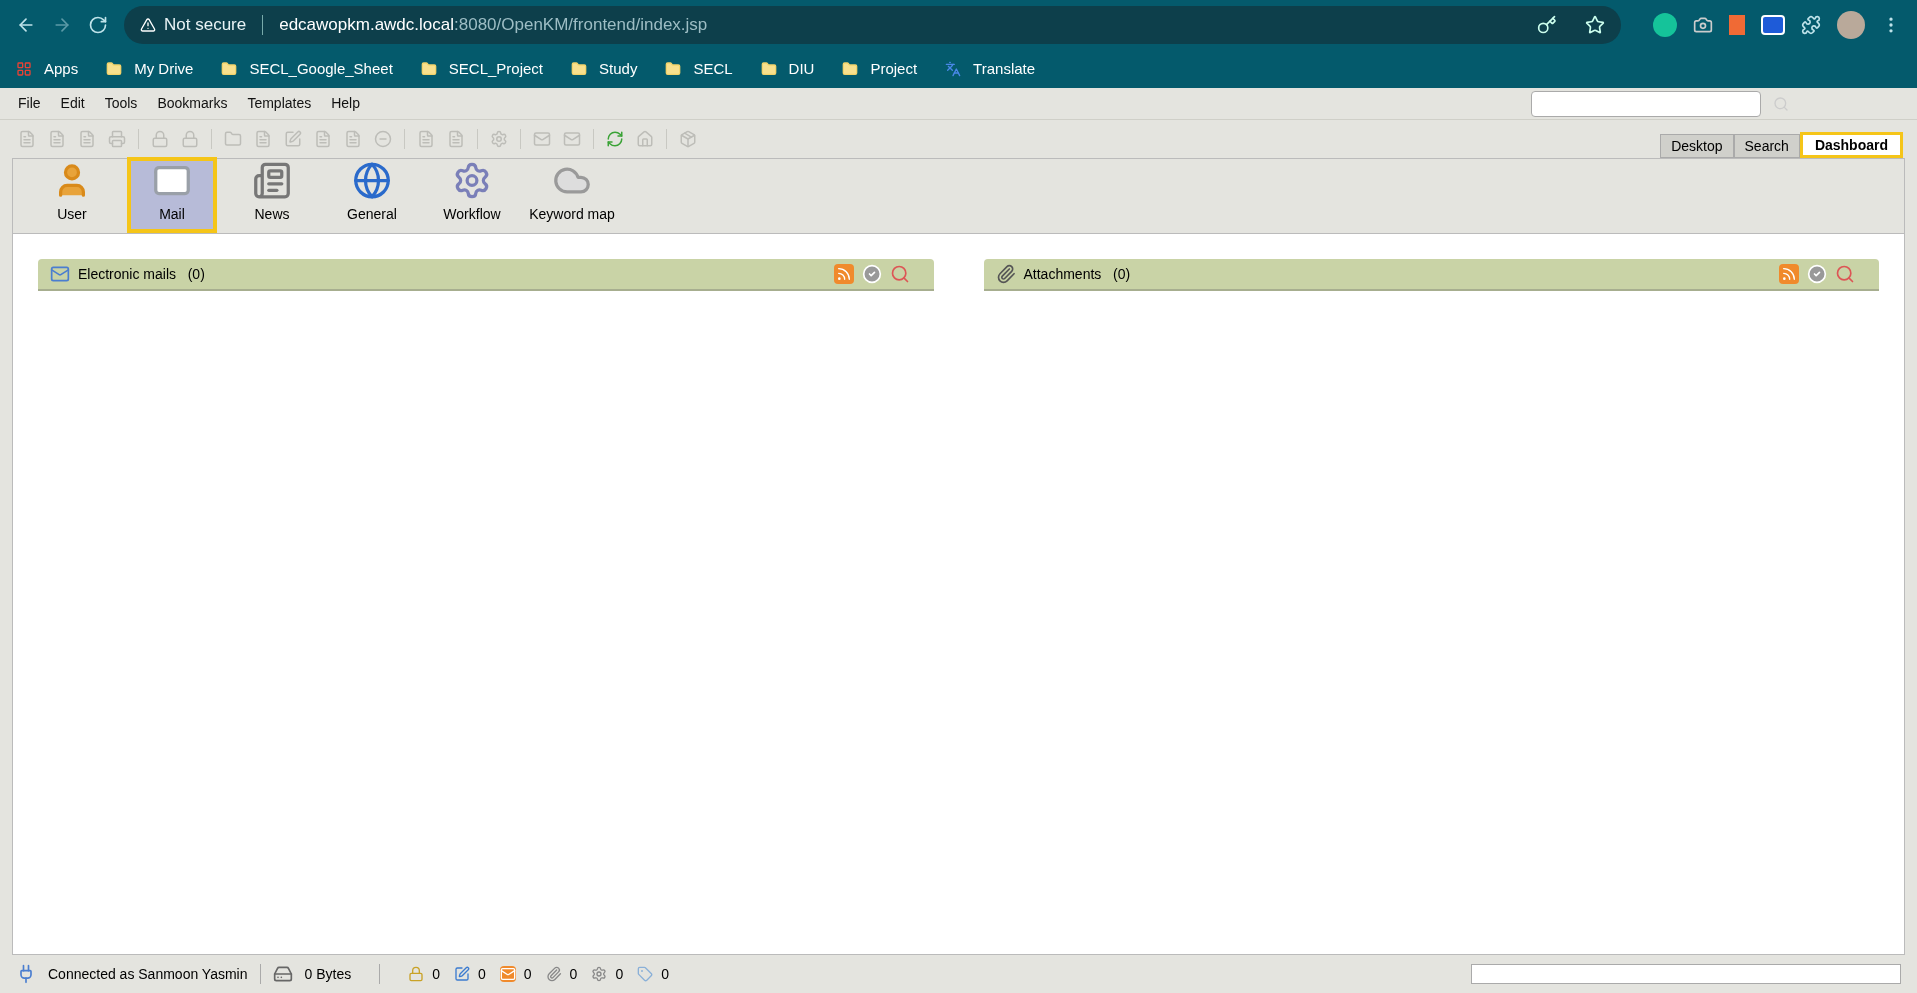 This screenshot has width=1917, height=993. Describe the element at coordinates (72, 103) in the screenshot. I see `menu-item: Edit` at that location.